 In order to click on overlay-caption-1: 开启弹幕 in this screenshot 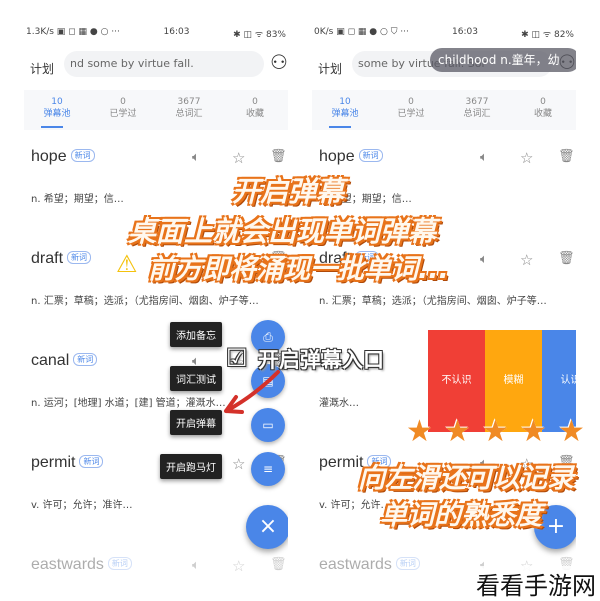, I will do `click(288, 191)`.